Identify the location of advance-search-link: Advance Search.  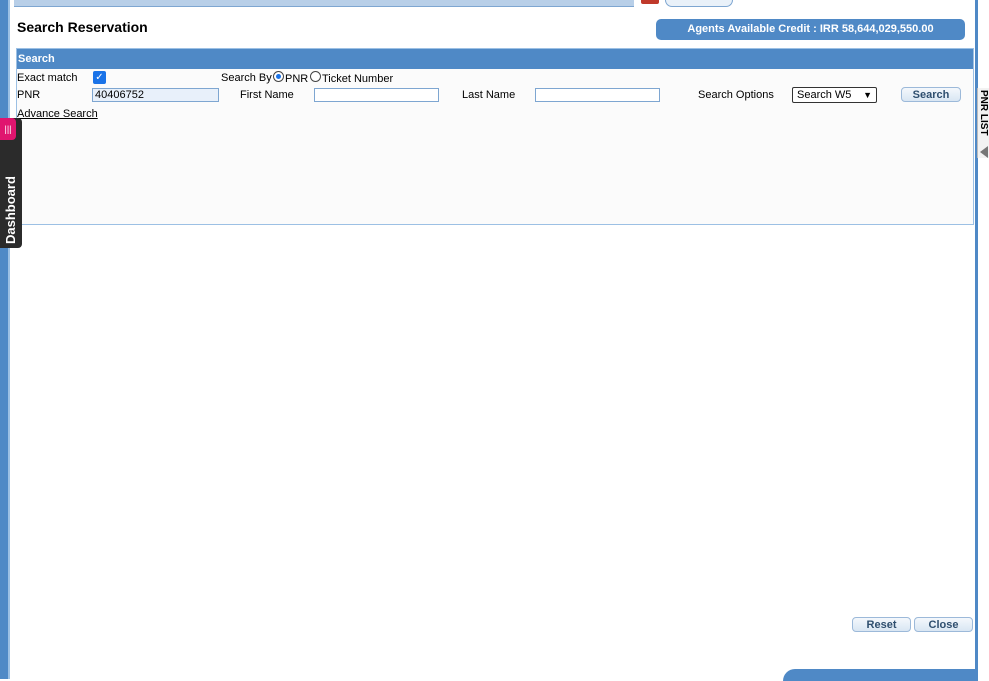
(57, 114).